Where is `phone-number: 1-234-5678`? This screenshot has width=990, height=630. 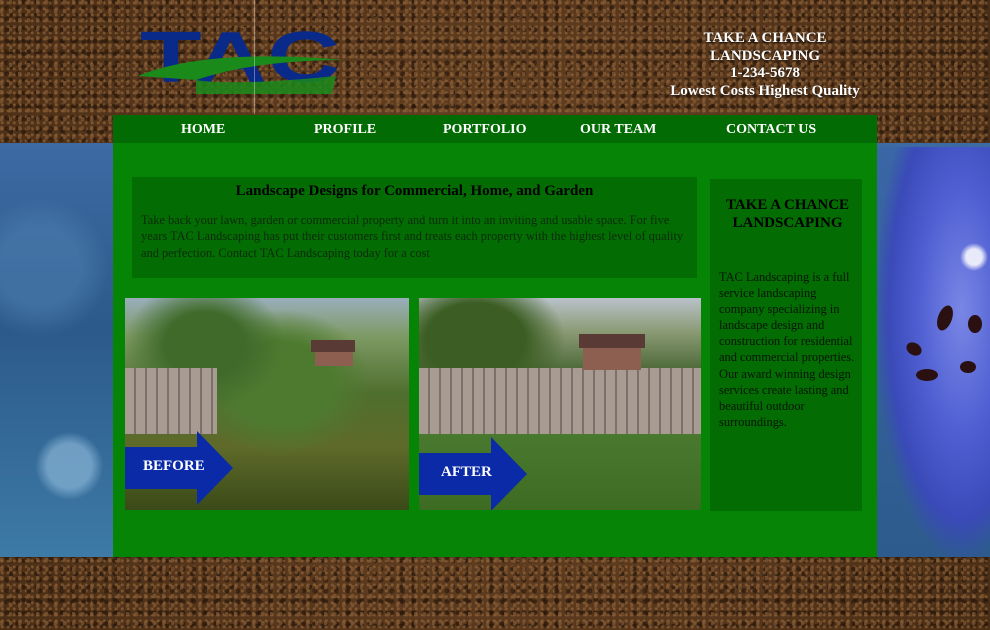
phone-number: 1-234-5678 is located at coordinates (765, 73).